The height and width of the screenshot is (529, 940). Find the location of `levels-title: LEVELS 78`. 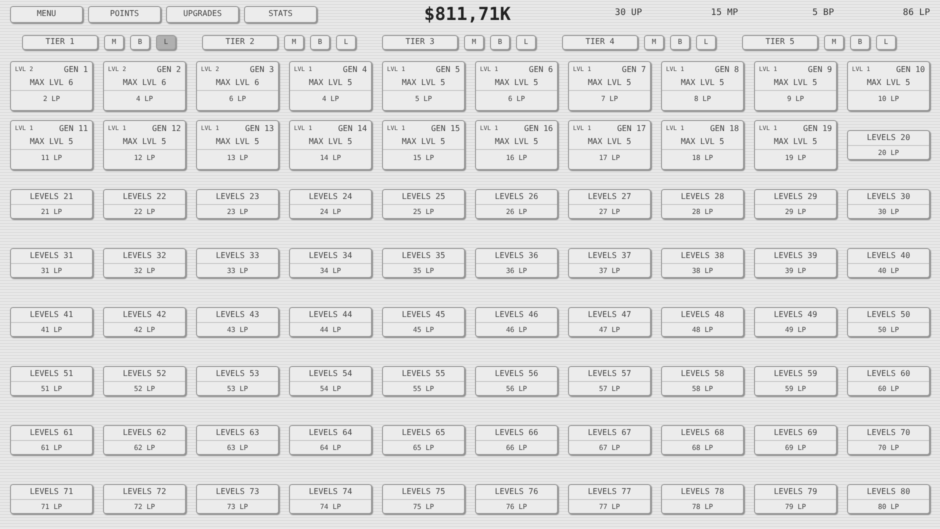

levels-title: LEVELS 78 is located at coordinates (703, 492).